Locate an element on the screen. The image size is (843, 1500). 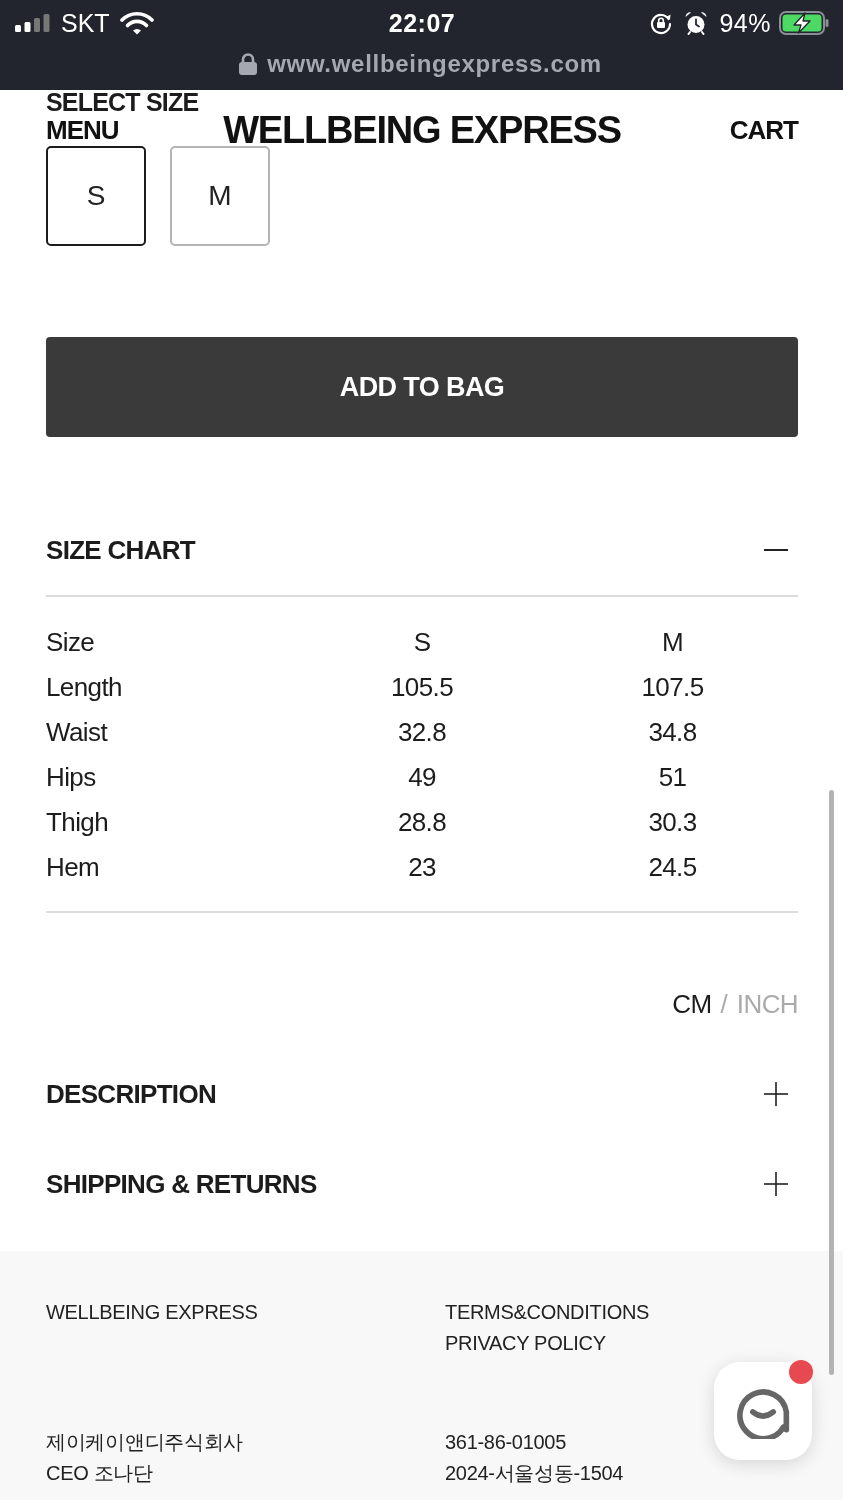
chat-button is located at coordinates (763, 1411).